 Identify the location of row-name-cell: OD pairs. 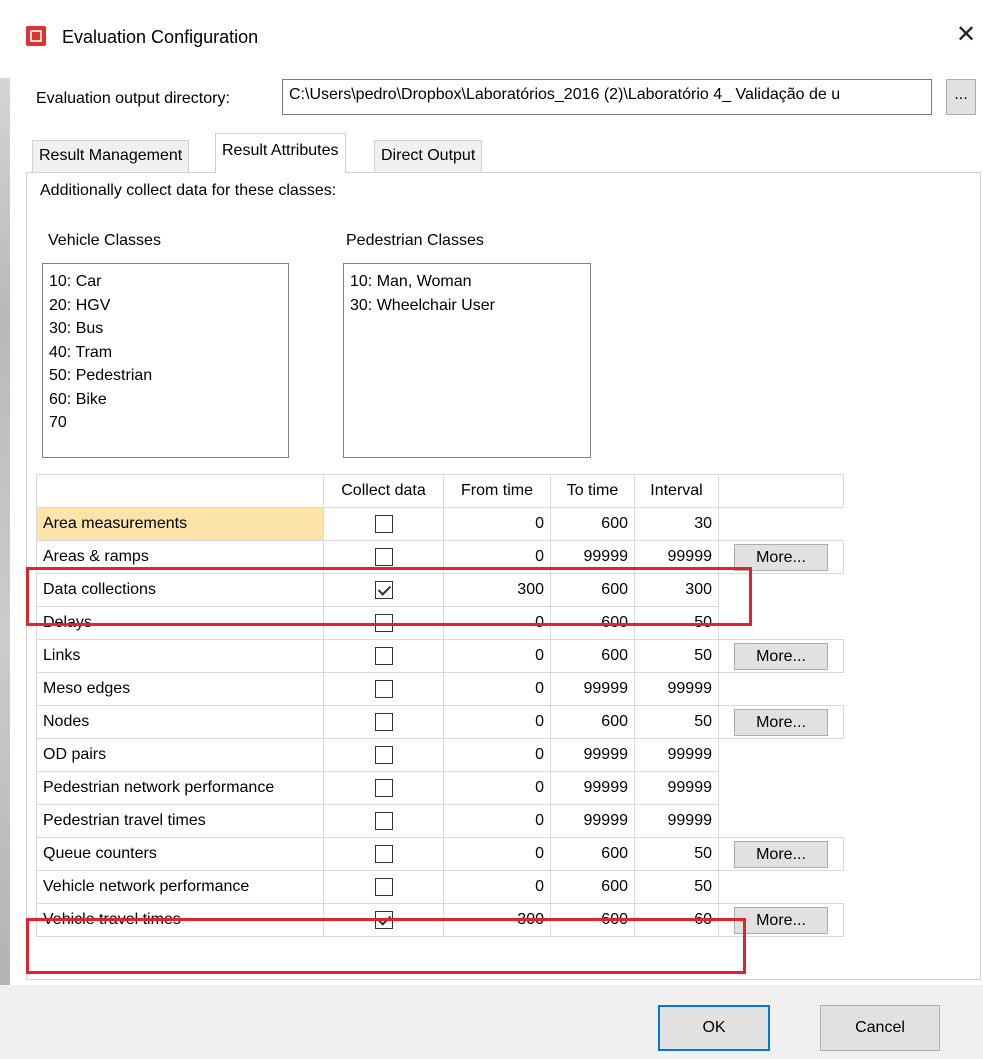
(180, 755).